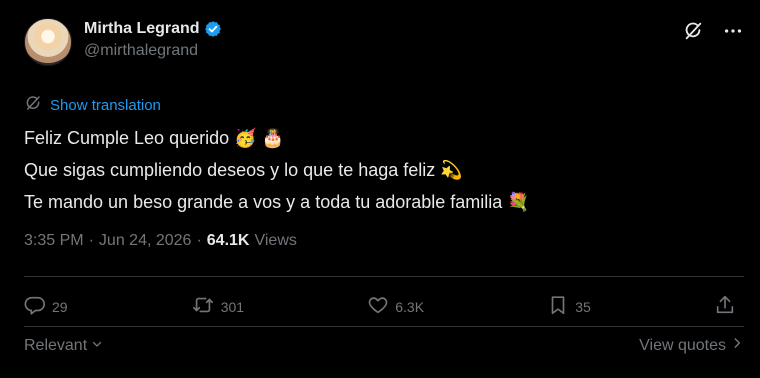 This screenshot has width=760, height=378. I want to click on display-name-row: Mirtha Legrand, so click(153, 29).